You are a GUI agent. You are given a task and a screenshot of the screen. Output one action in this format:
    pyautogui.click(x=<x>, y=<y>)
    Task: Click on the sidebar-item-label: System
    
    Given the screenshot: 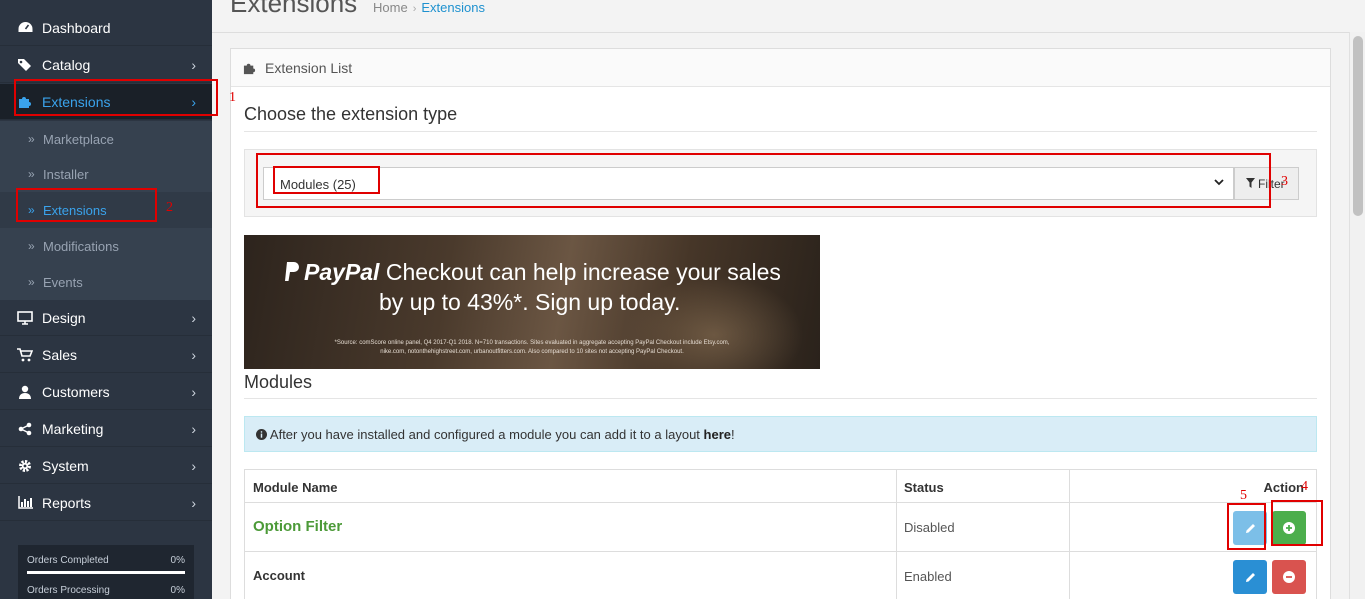 What is the action you would take?
    pyautogui.click(x=65, y=465)
    